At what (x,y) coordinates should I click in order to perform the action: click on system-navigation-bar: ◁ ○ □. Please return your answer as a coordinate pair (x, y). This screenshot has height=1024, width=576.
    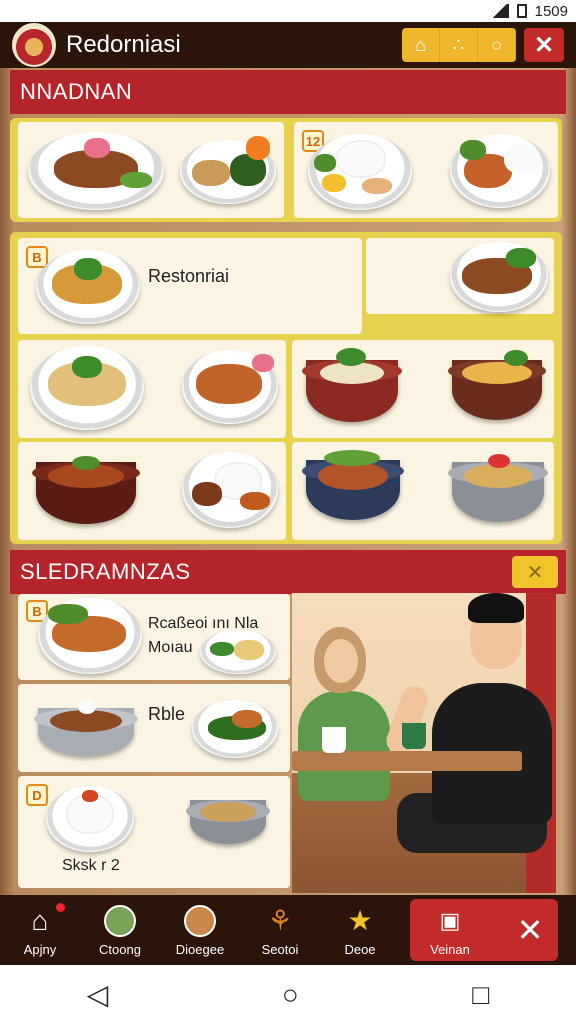
    Looking at the image, I should click on (288, 994).